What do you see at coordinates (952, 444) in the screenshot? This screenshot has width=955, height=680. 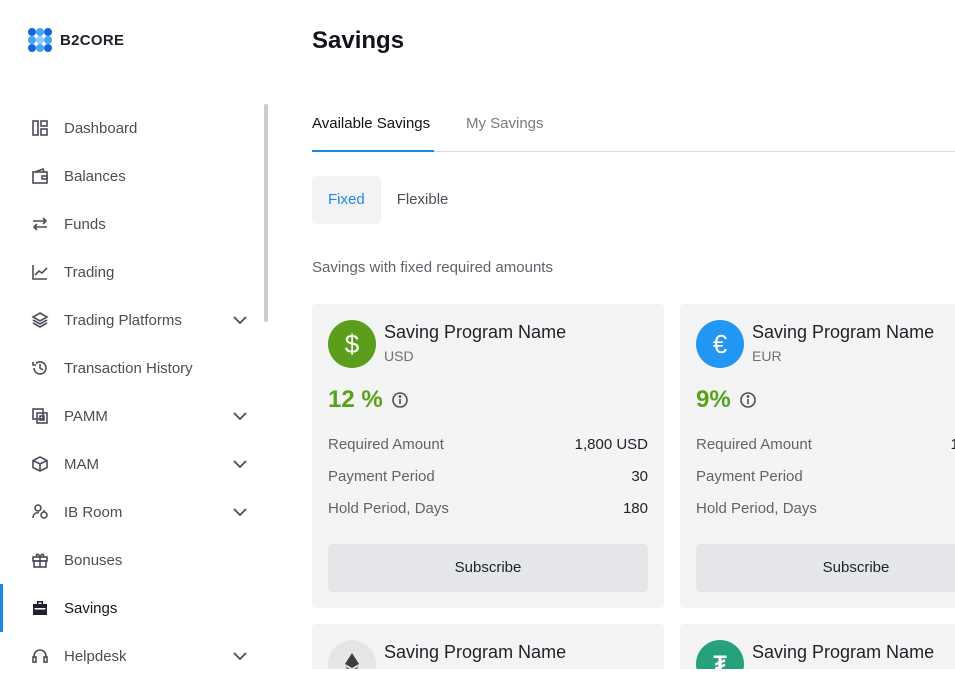 I see `detail-value: 1,` at bounding box center [952, 444].